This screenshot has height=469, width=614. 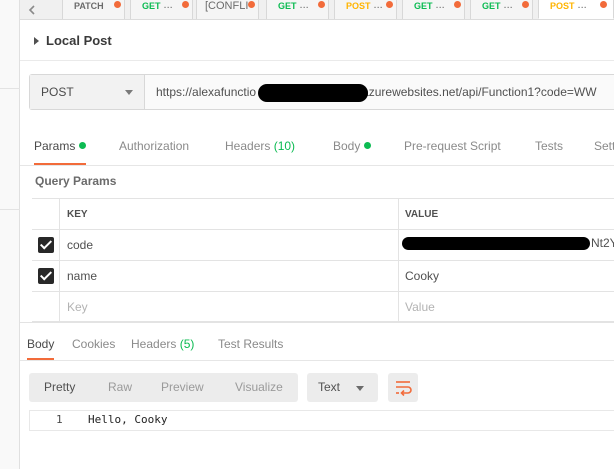 I want to click on new-value-input: Value, so click(x=506, y=306).